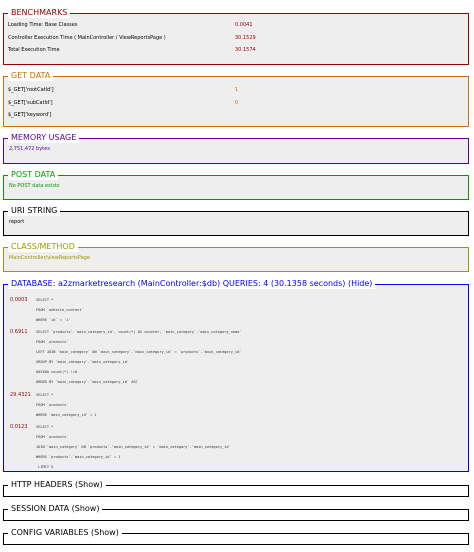  I want to click on http-headers-toggle: HTTP HEADERS (Show), so click(57, 485).